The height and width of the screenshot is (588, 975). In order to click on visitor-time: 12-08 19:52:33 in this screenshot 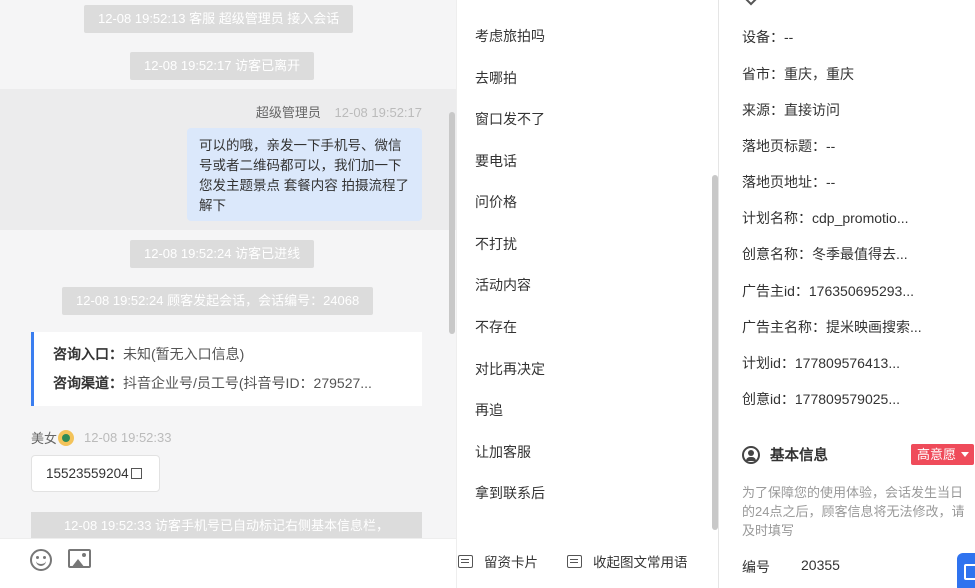, I will do `click(128, 437)`.